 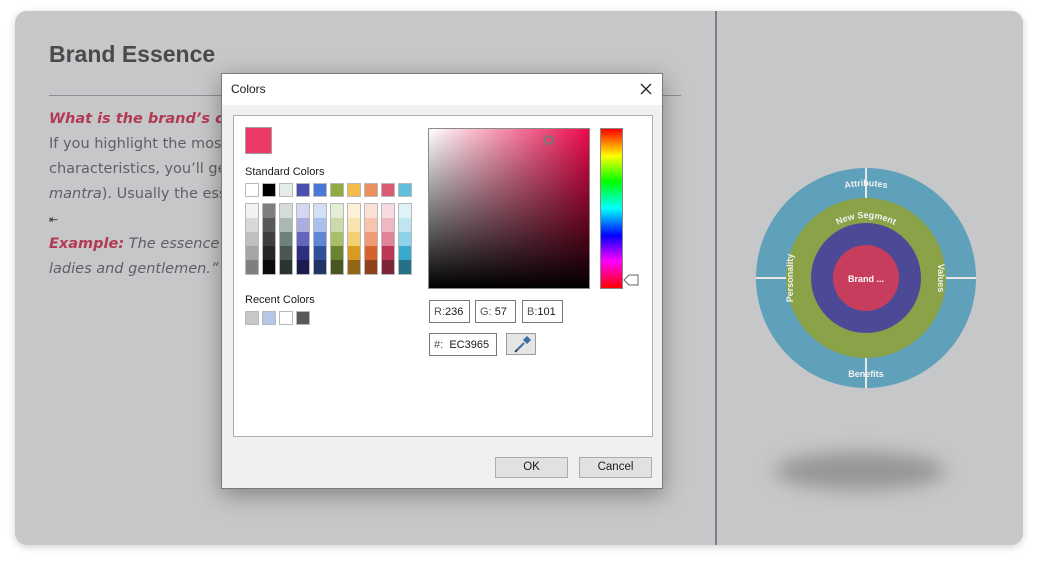 I want to click on green-field: G: 57, so click(x=495, y=311).